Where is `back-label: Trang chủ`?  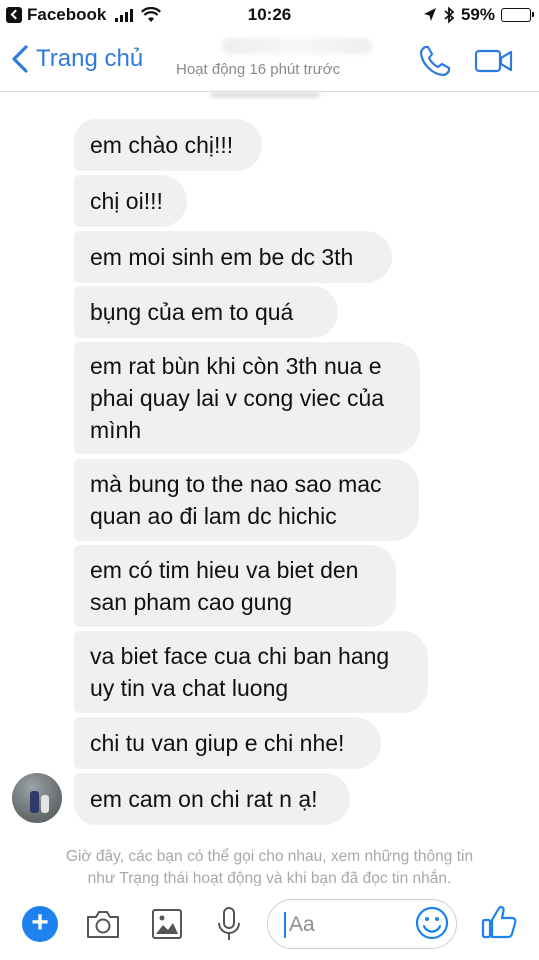
back-label: Trang chủ is located at coordinates (90, 58).